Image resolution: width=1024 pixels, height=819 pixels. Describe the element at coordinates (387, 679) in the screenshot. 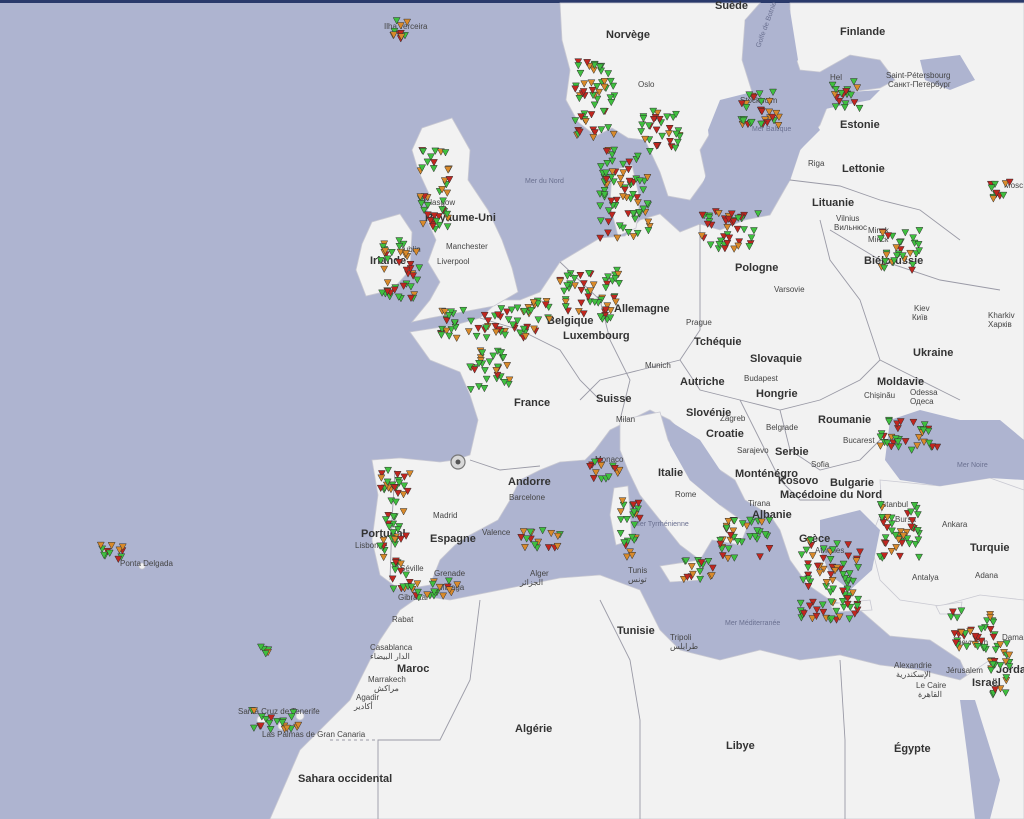

I see `label-marrakech: Marrakech` at that location.